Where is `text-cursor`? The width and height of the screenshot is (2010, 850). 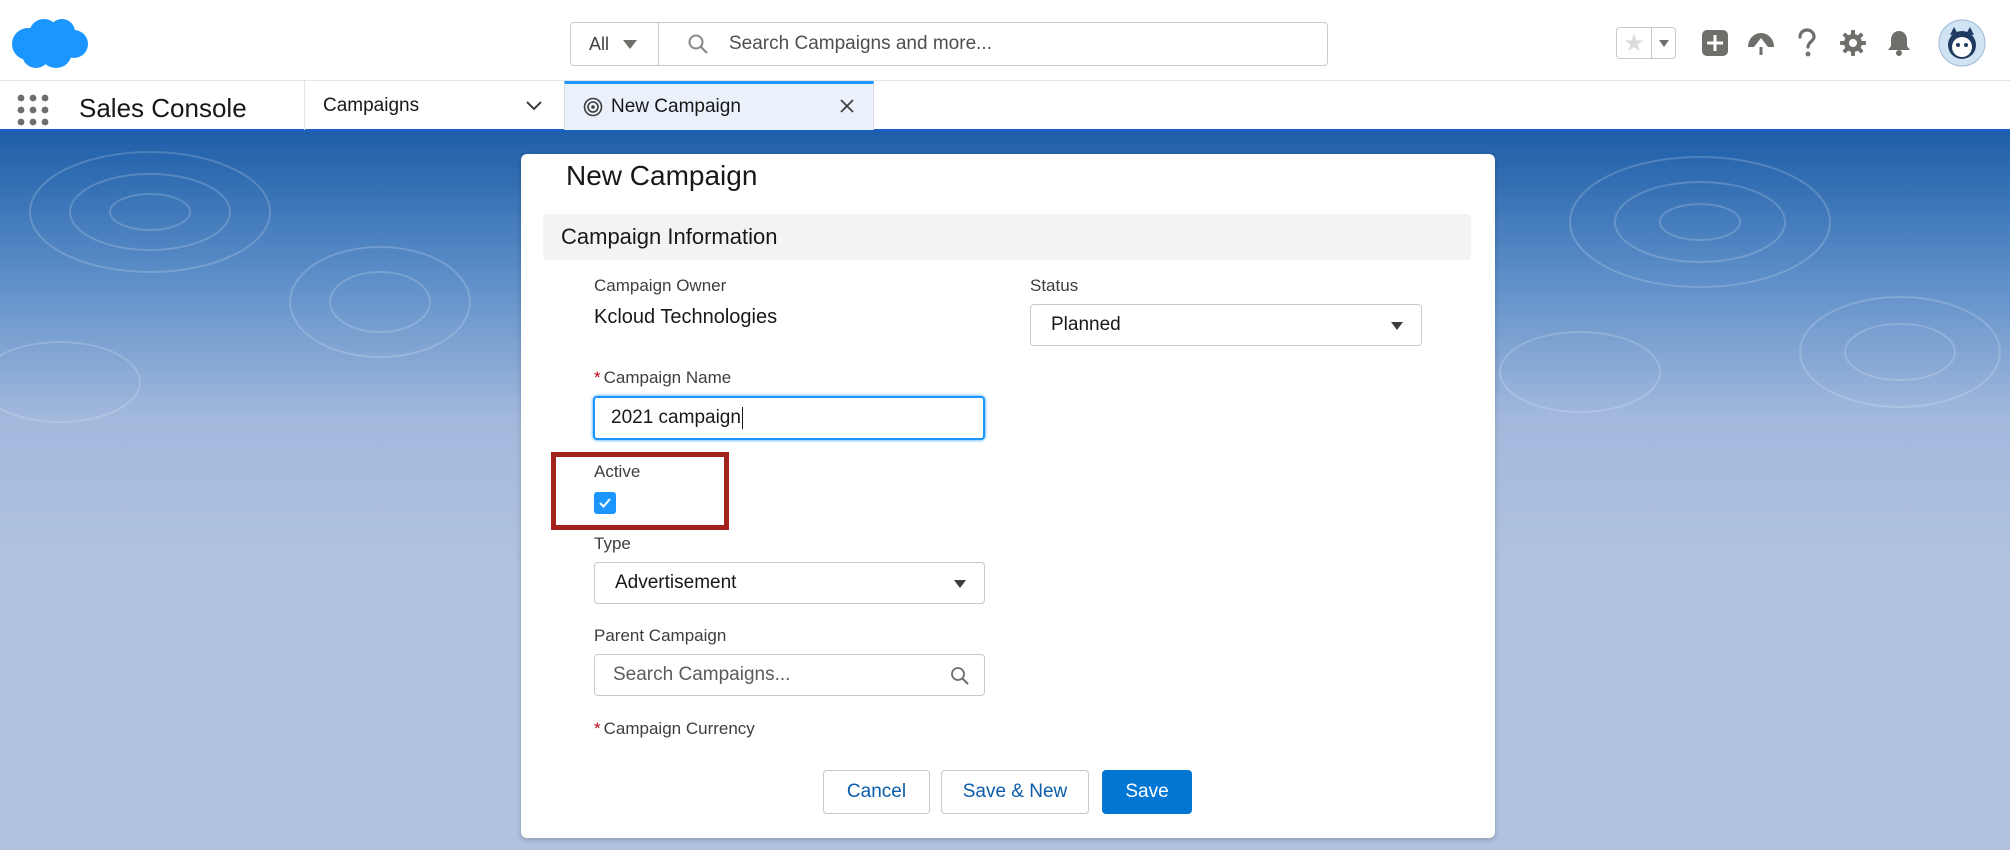
text-cursor is located at coordinates (742, 418).